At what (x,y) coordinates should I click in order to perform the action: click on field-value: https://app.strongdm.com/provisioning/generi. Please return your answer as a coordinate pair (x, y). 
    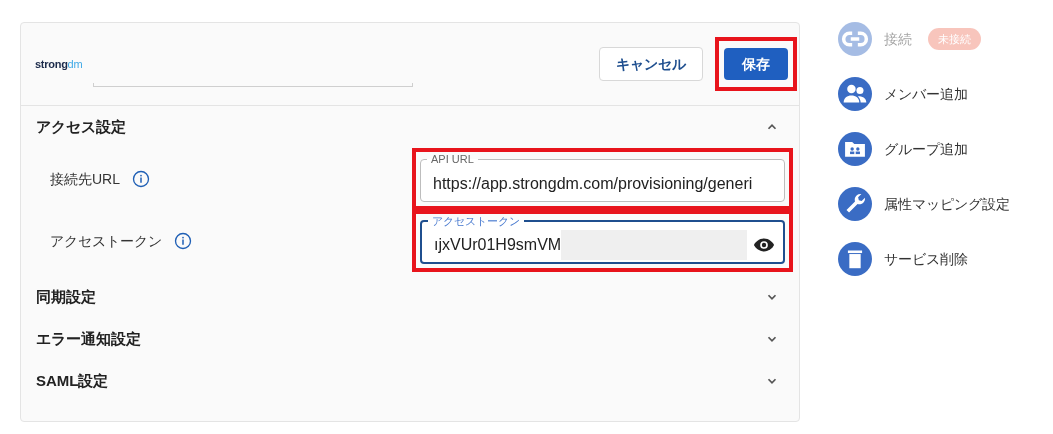
    Looking at the image, I should click on (593, 183).